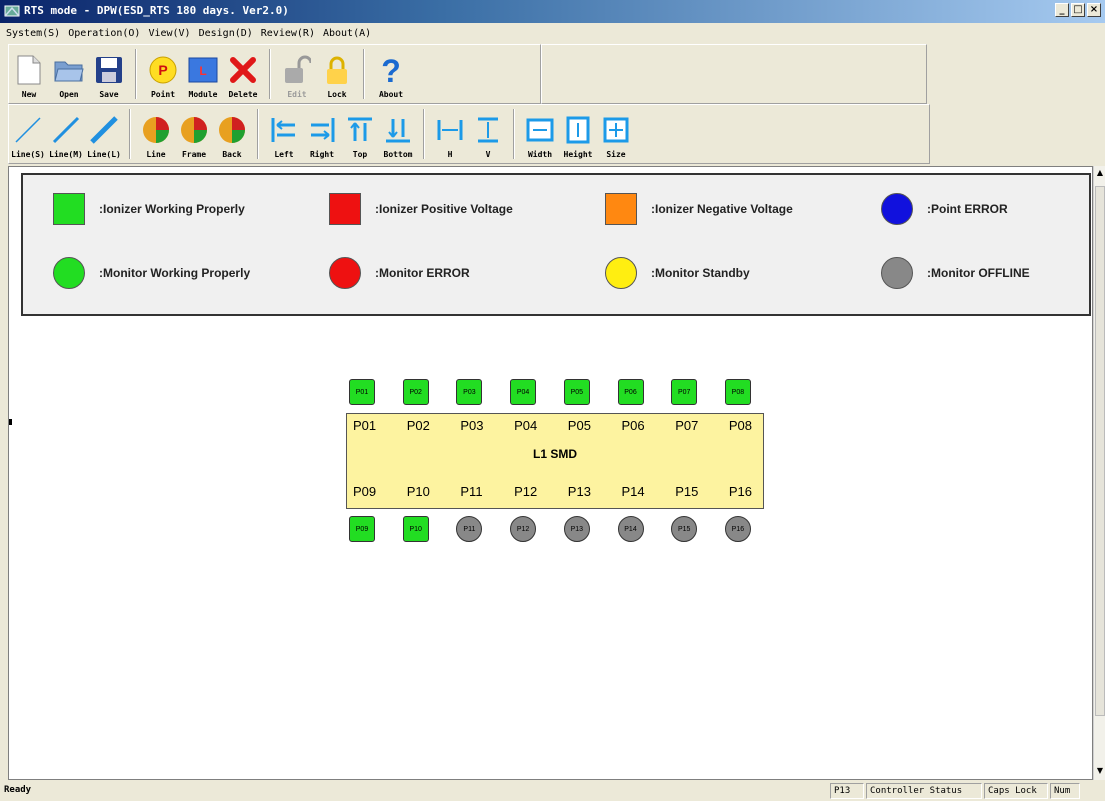 This screenshot has width=1105, height=801. I want to click on point-p04: P04, so click(523, 392).